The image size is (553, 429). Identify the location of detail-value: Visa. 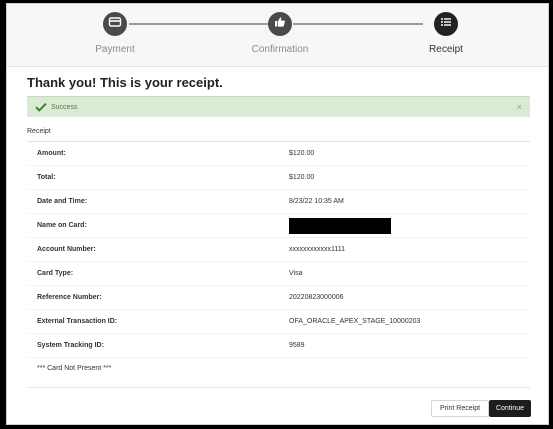
(296, 273).